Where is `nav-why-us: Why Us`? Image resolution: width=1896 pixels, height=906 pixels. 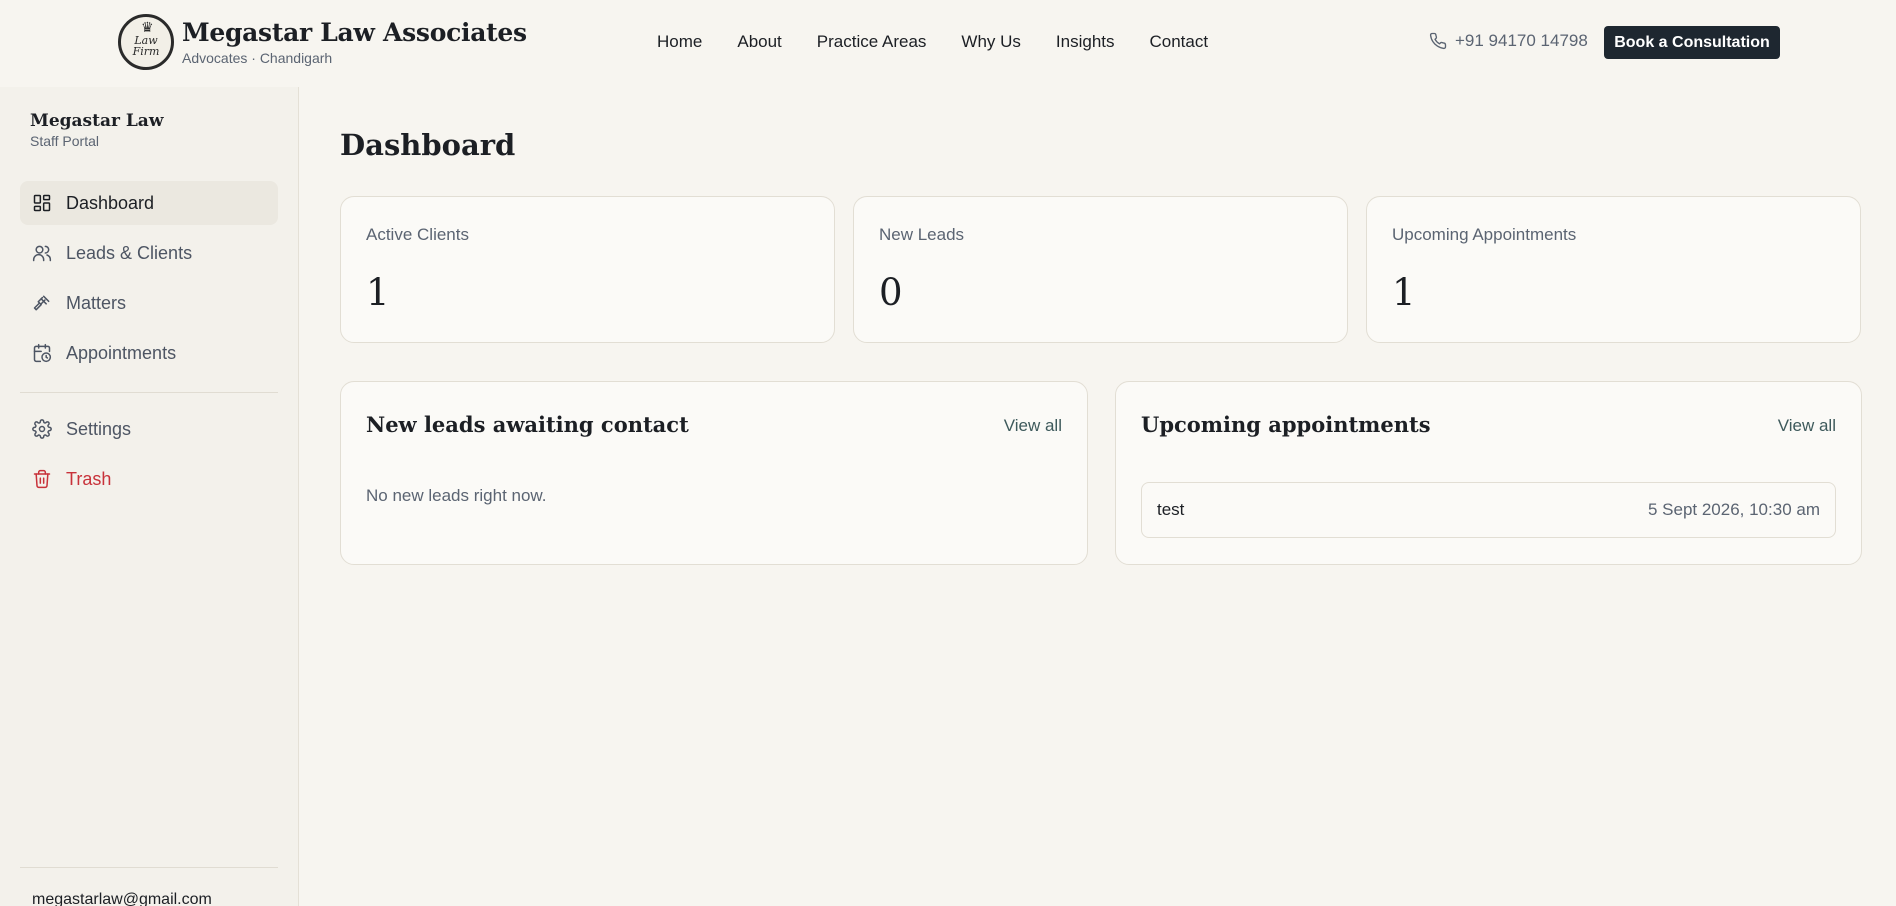
nav-why-us: Why Us is located at coordinates (991, 42).